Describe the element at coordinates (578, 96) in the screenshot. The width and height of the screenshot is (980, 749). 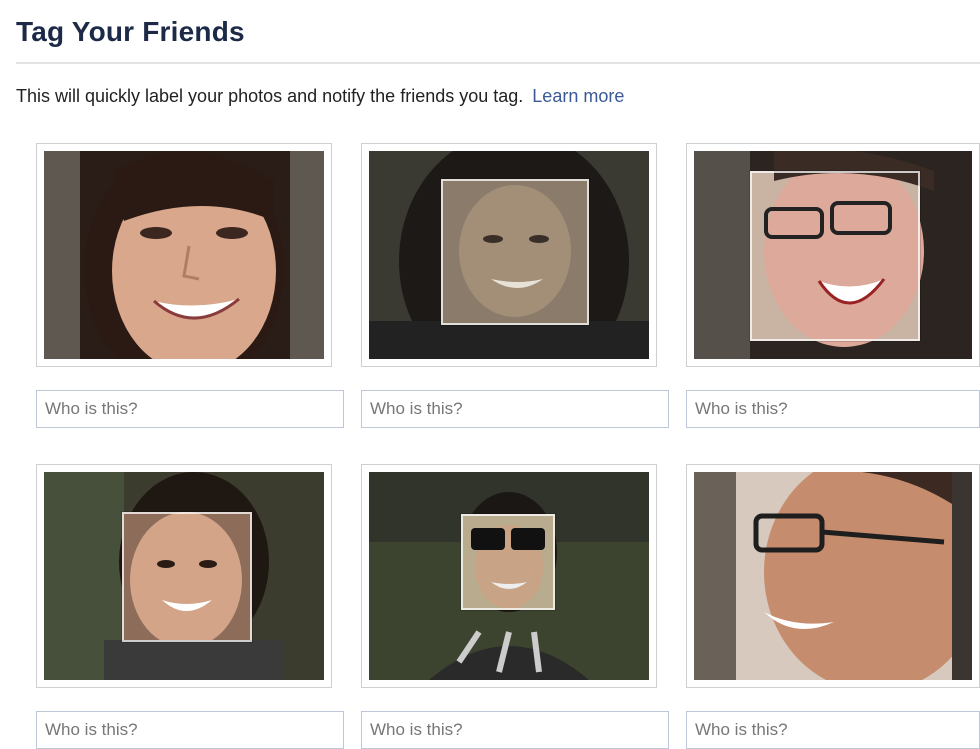
I see `learn-more-link: Learn more` at that location.